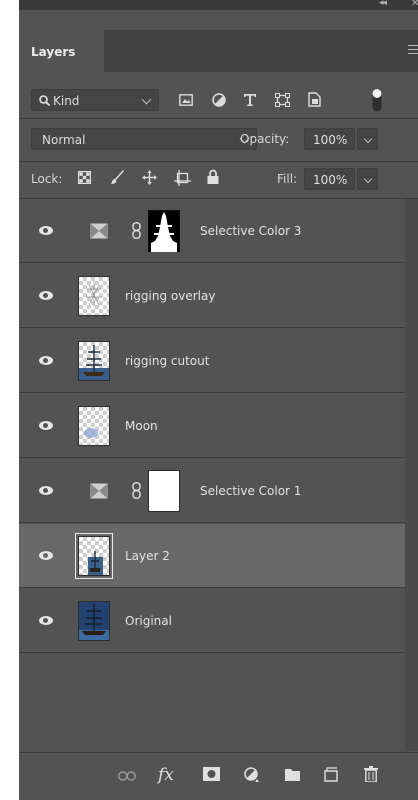  Describe the element at coordinates (265, 139) in the screenshot. I see `opacity-label: Opacity:` at that location.